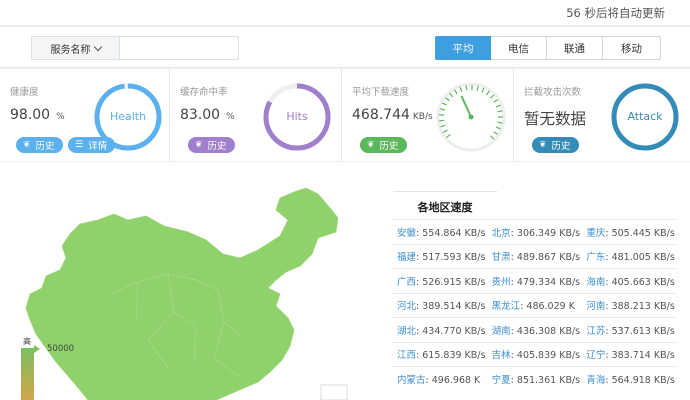 The image size is (690, 400). I want to click on region-speed: 505.445 KB/s, so click(643, 233).